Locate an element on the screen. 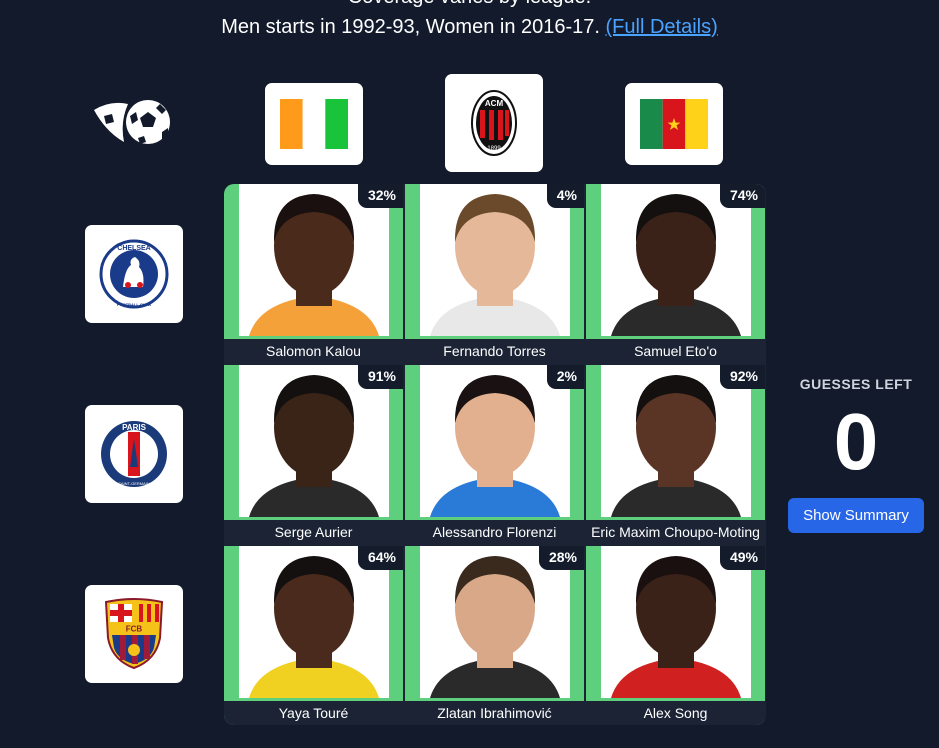  ac-milan-crest-year: 1899 is located at coordinates (494, 149).